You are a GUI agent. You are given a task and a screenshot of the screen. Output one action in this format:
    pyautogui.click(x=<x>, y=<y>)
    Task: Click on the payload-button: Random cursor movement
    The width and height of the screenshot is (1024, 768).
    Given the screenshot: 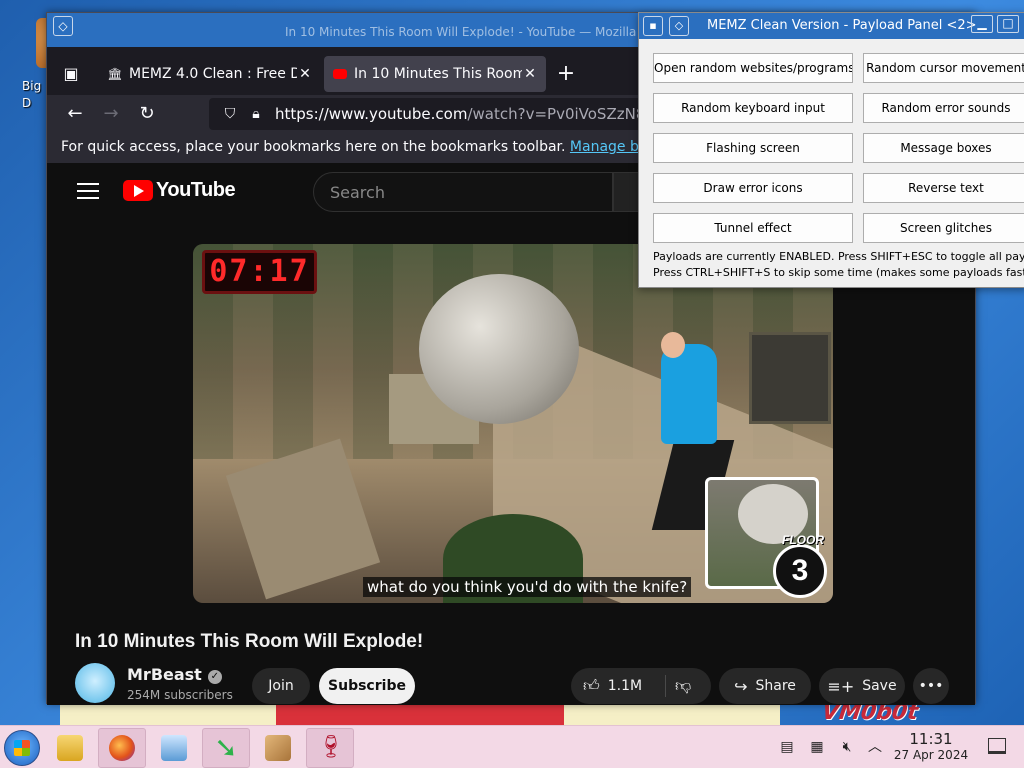 What is the action you would take?
    pyautogui.click(x=943, y=68)
    